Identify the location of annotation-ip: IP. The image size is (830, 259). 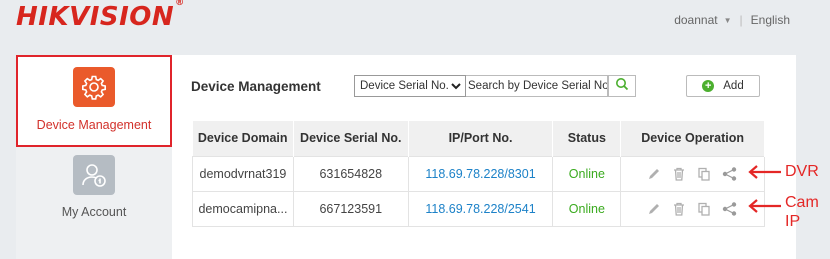
(793, 221).